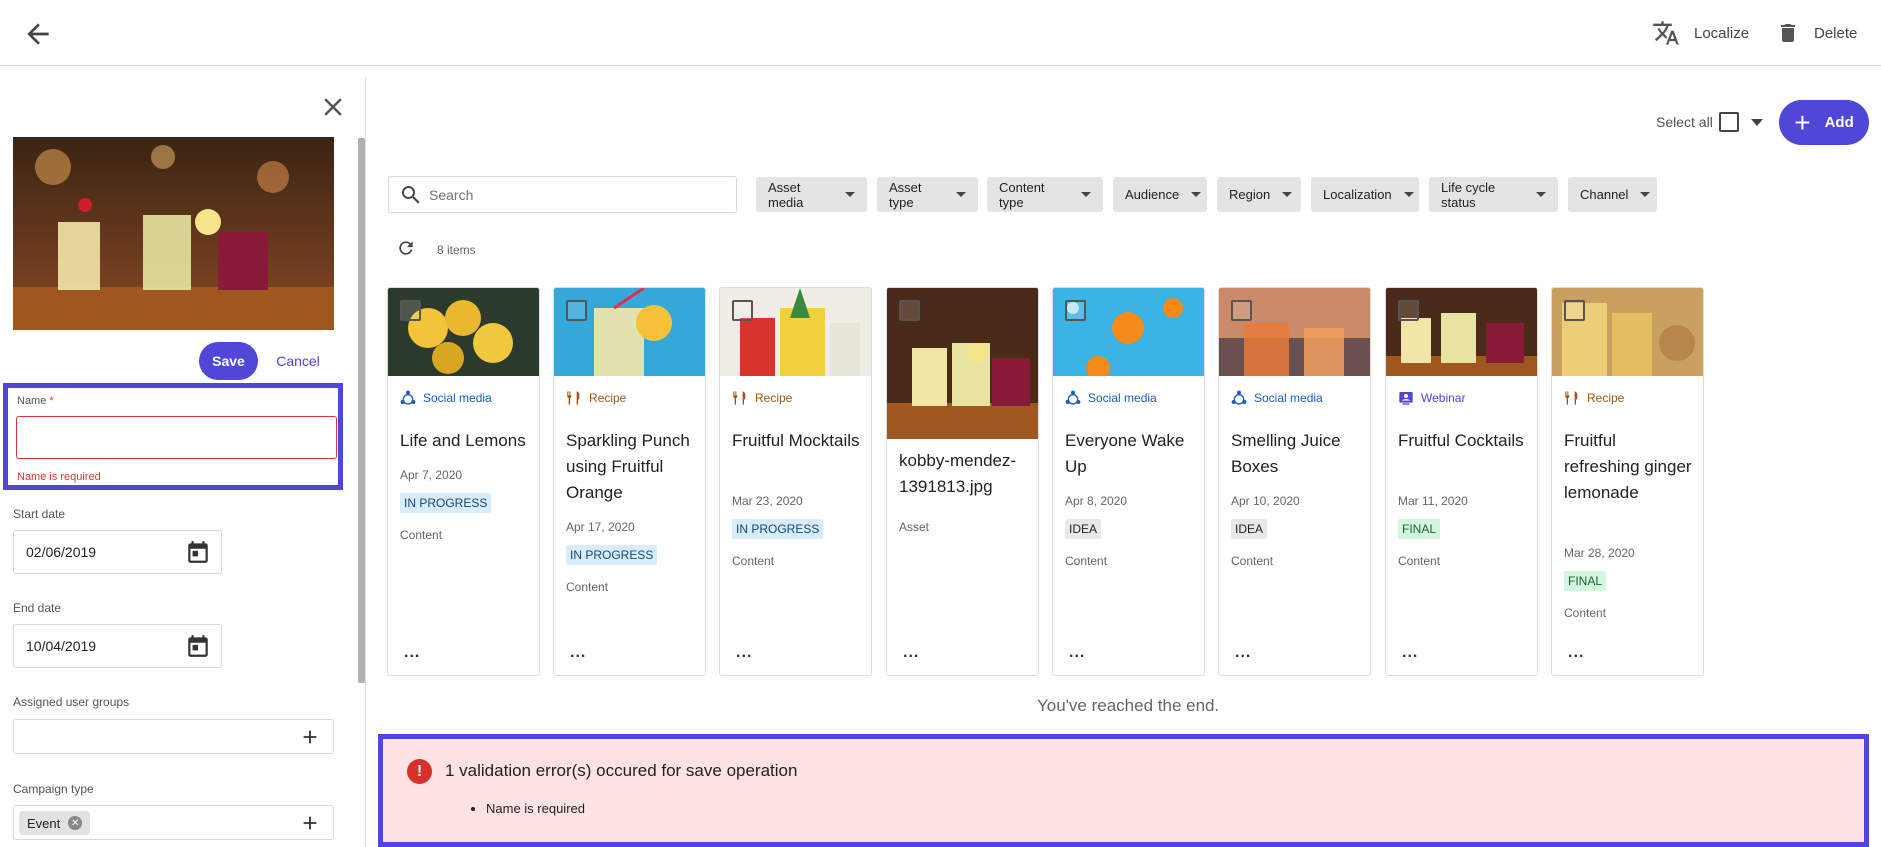  What do you see at coordinates (1612, 194) in the screenshot?
I see `filter-channel: Channel` at bounding box center [1612, 194].